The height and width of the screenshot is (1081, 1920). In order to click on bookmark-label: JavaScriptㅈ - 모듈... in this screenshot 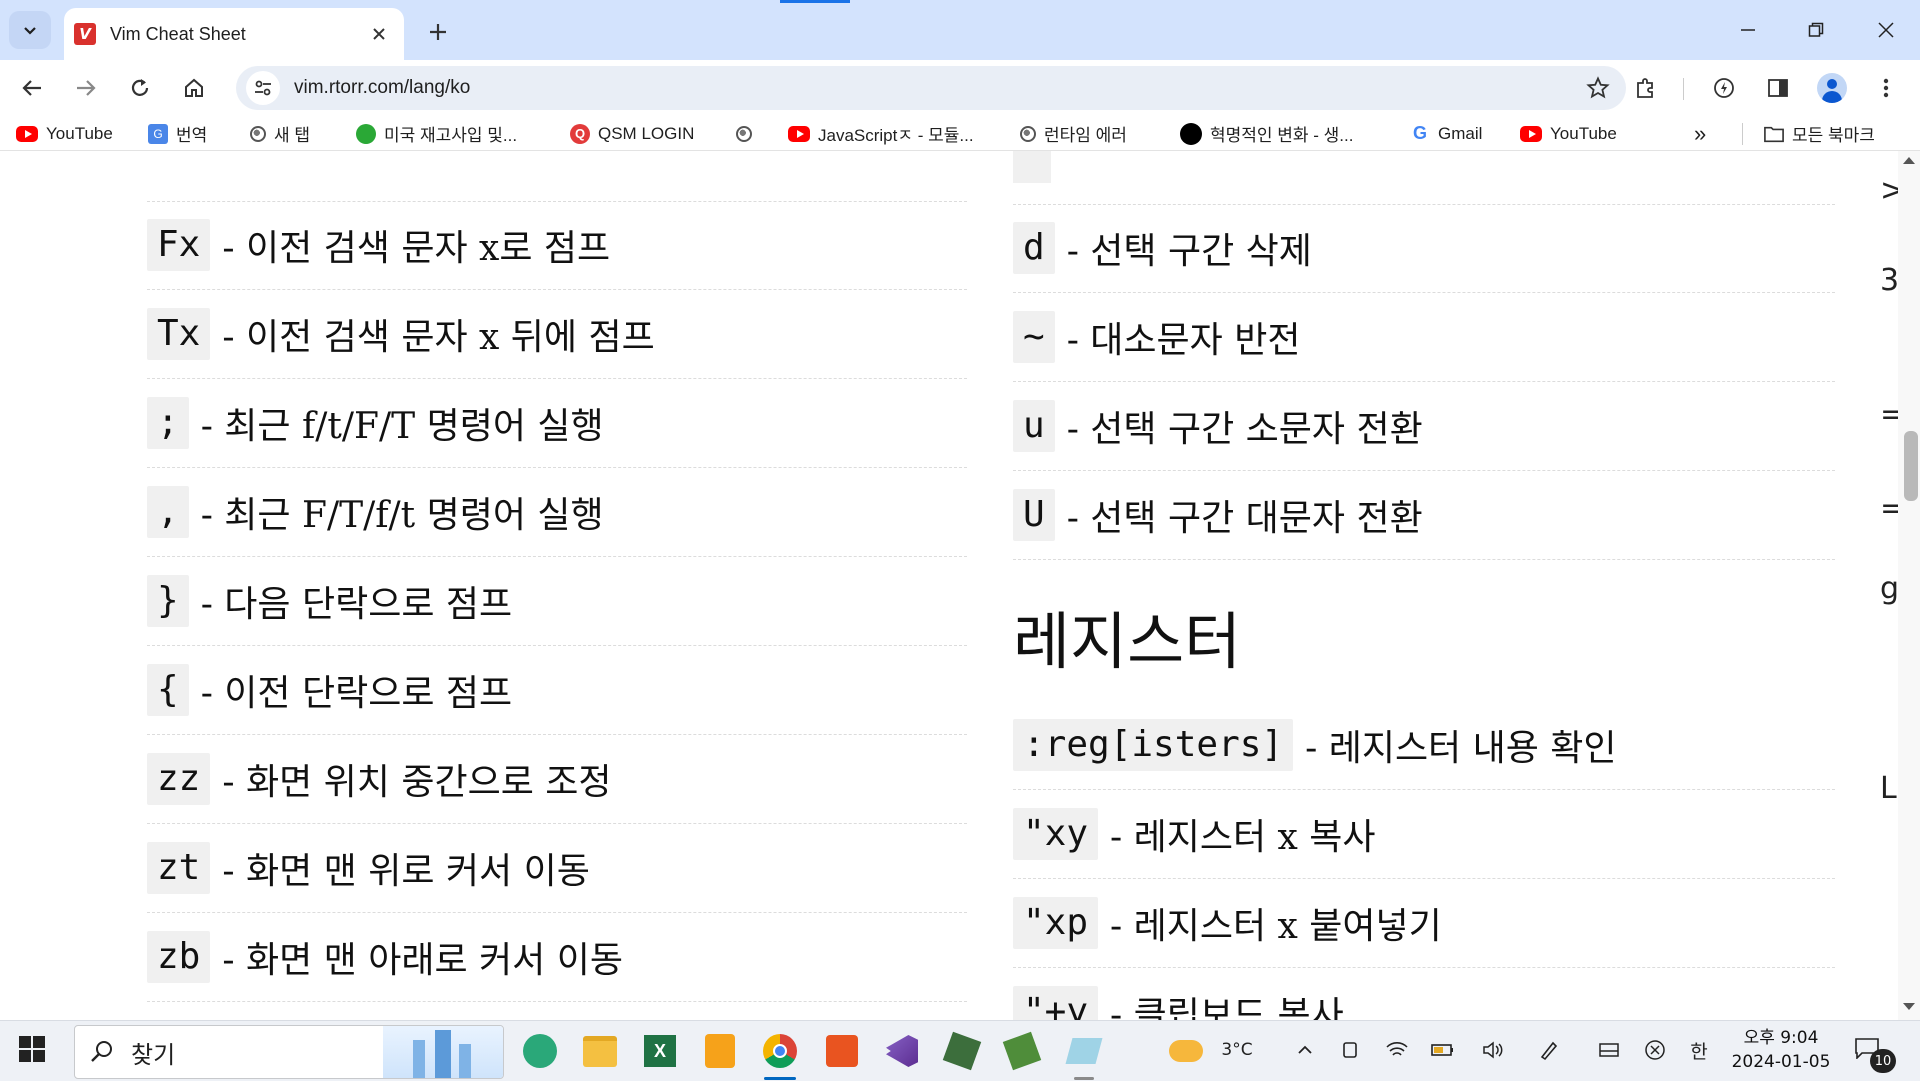, I will do `click(896, 135)`.